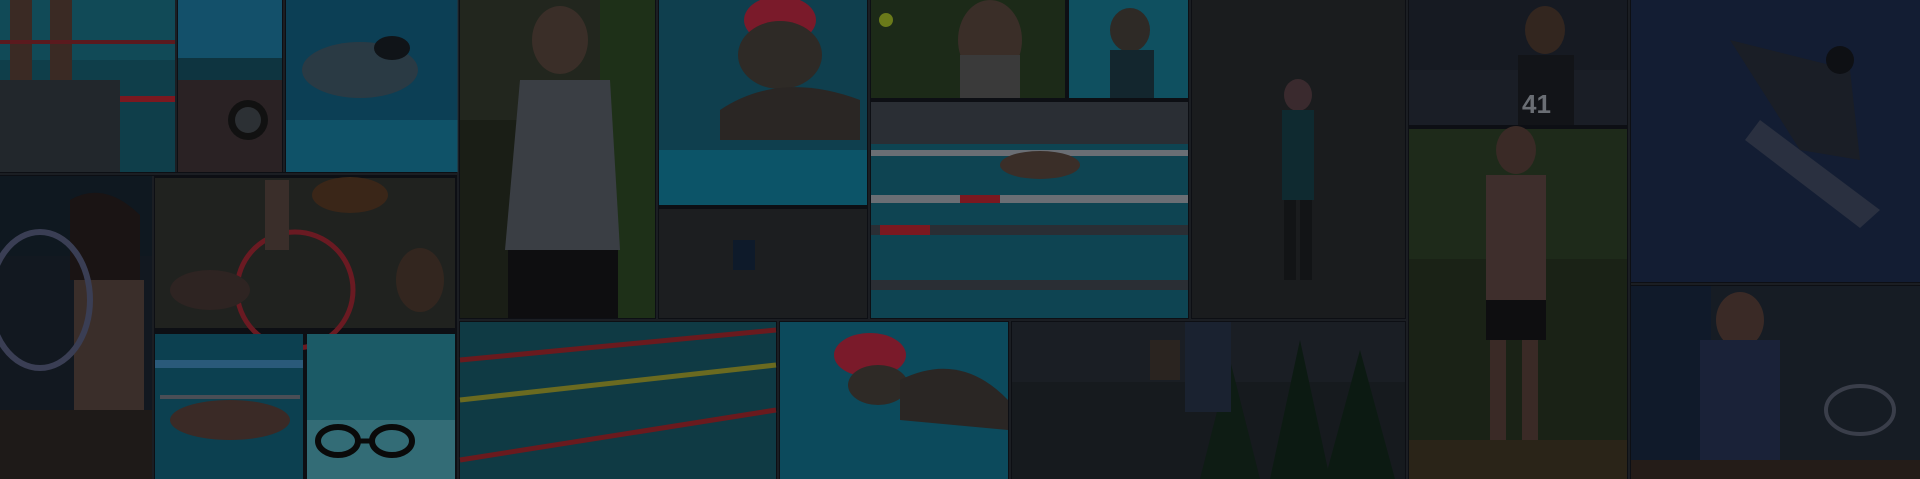  I want to click on tile-swimmer-red-cap, so click(763, 102).